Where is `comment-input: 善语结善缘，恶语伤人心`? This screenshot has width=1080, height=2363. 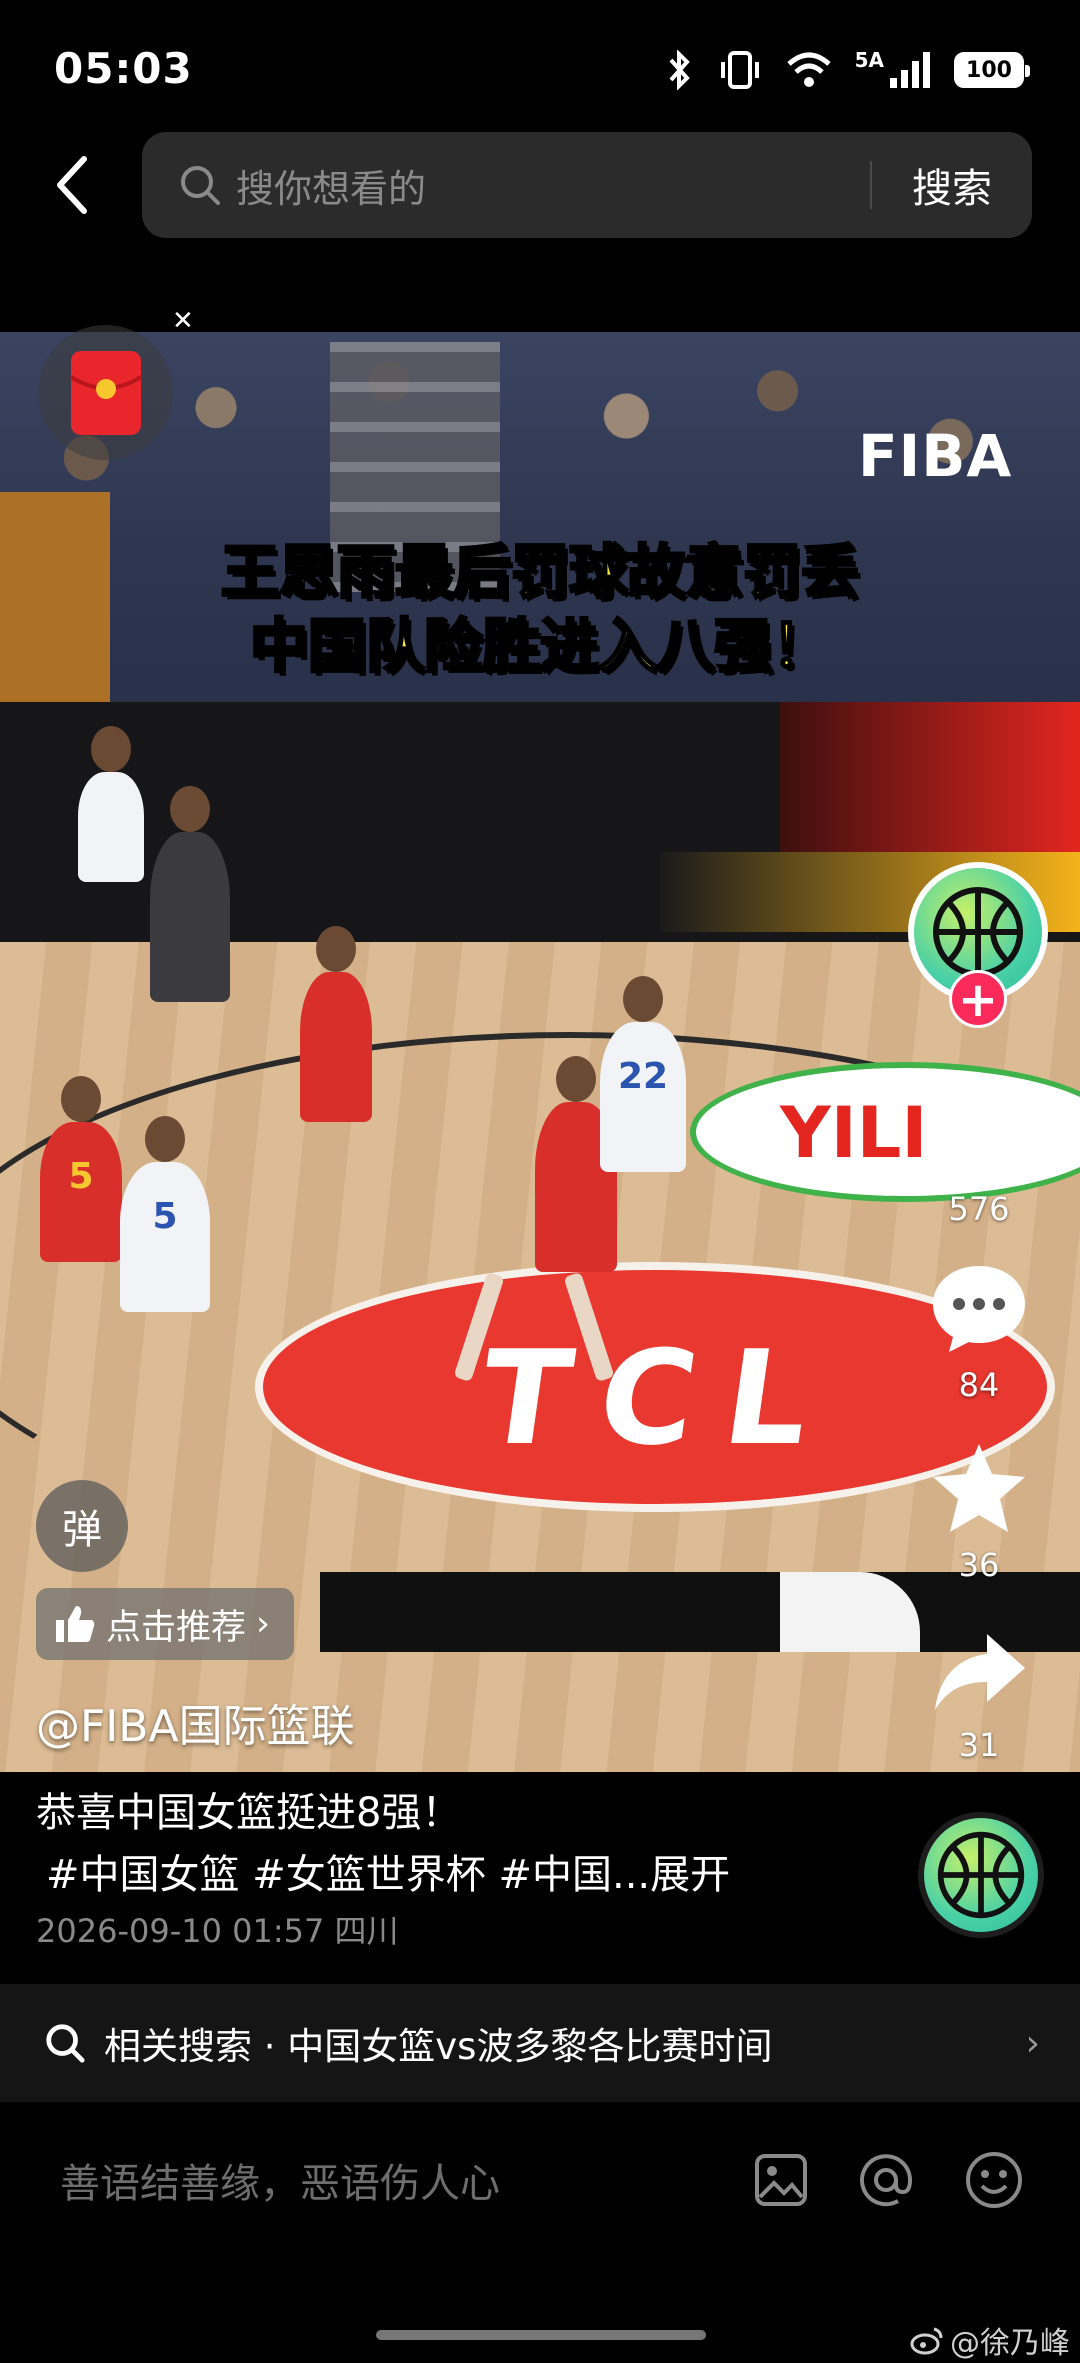 comment-input: 善语结善缘，恶语伤人心 is located at coordinates (407, 2180).